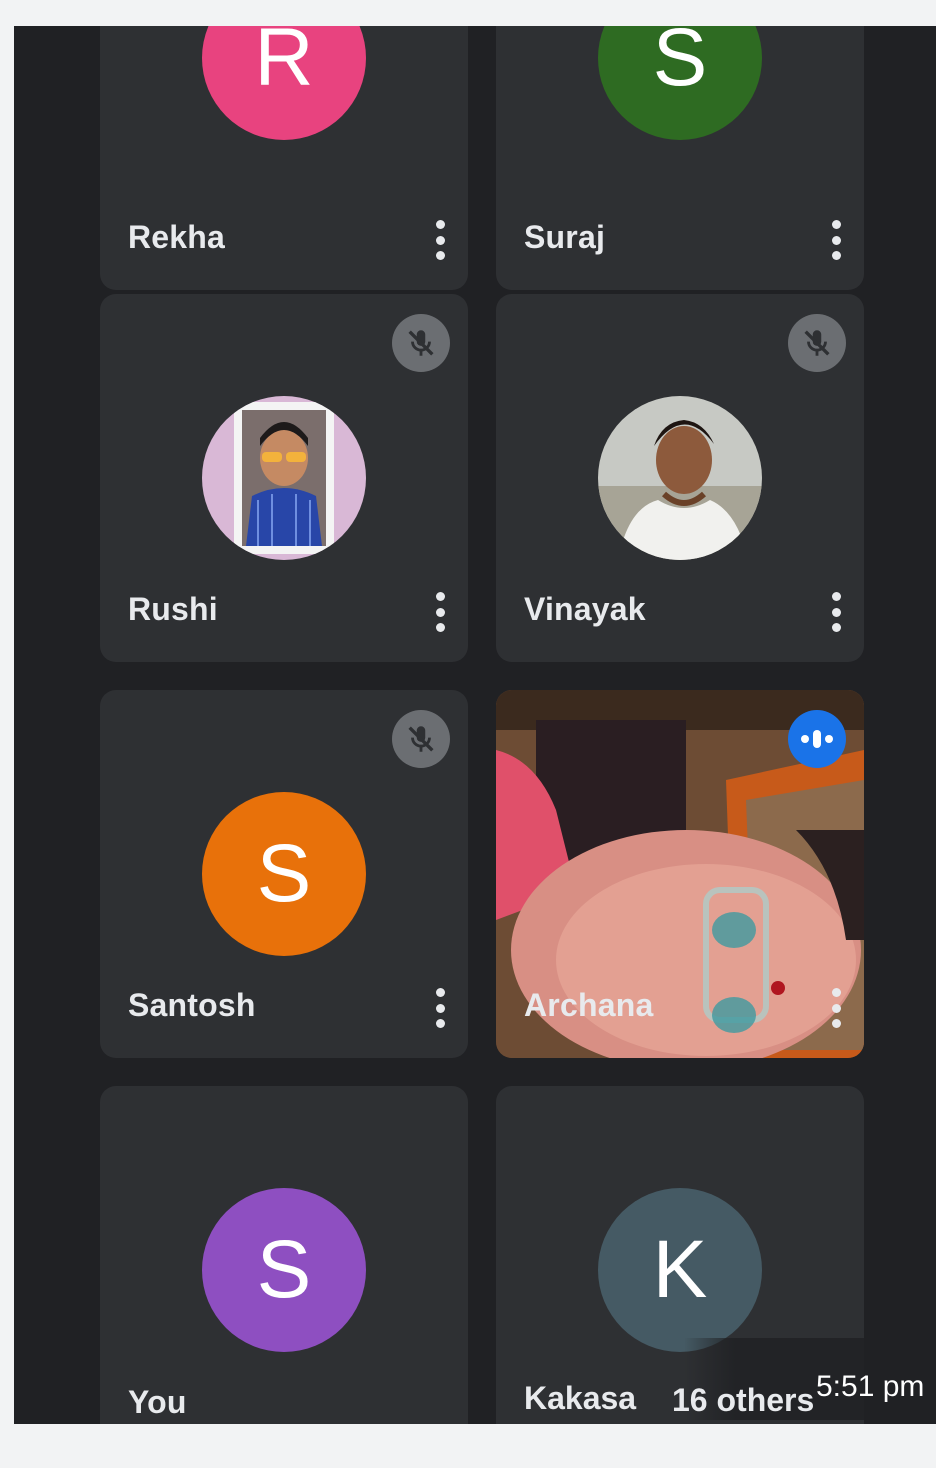 The width and height of the screenshot is (936, 1468). What do you see at coordinates (589, 1005) in the screenshot?
I see `participant-name: Archana` at bounding box center [589, 1005].